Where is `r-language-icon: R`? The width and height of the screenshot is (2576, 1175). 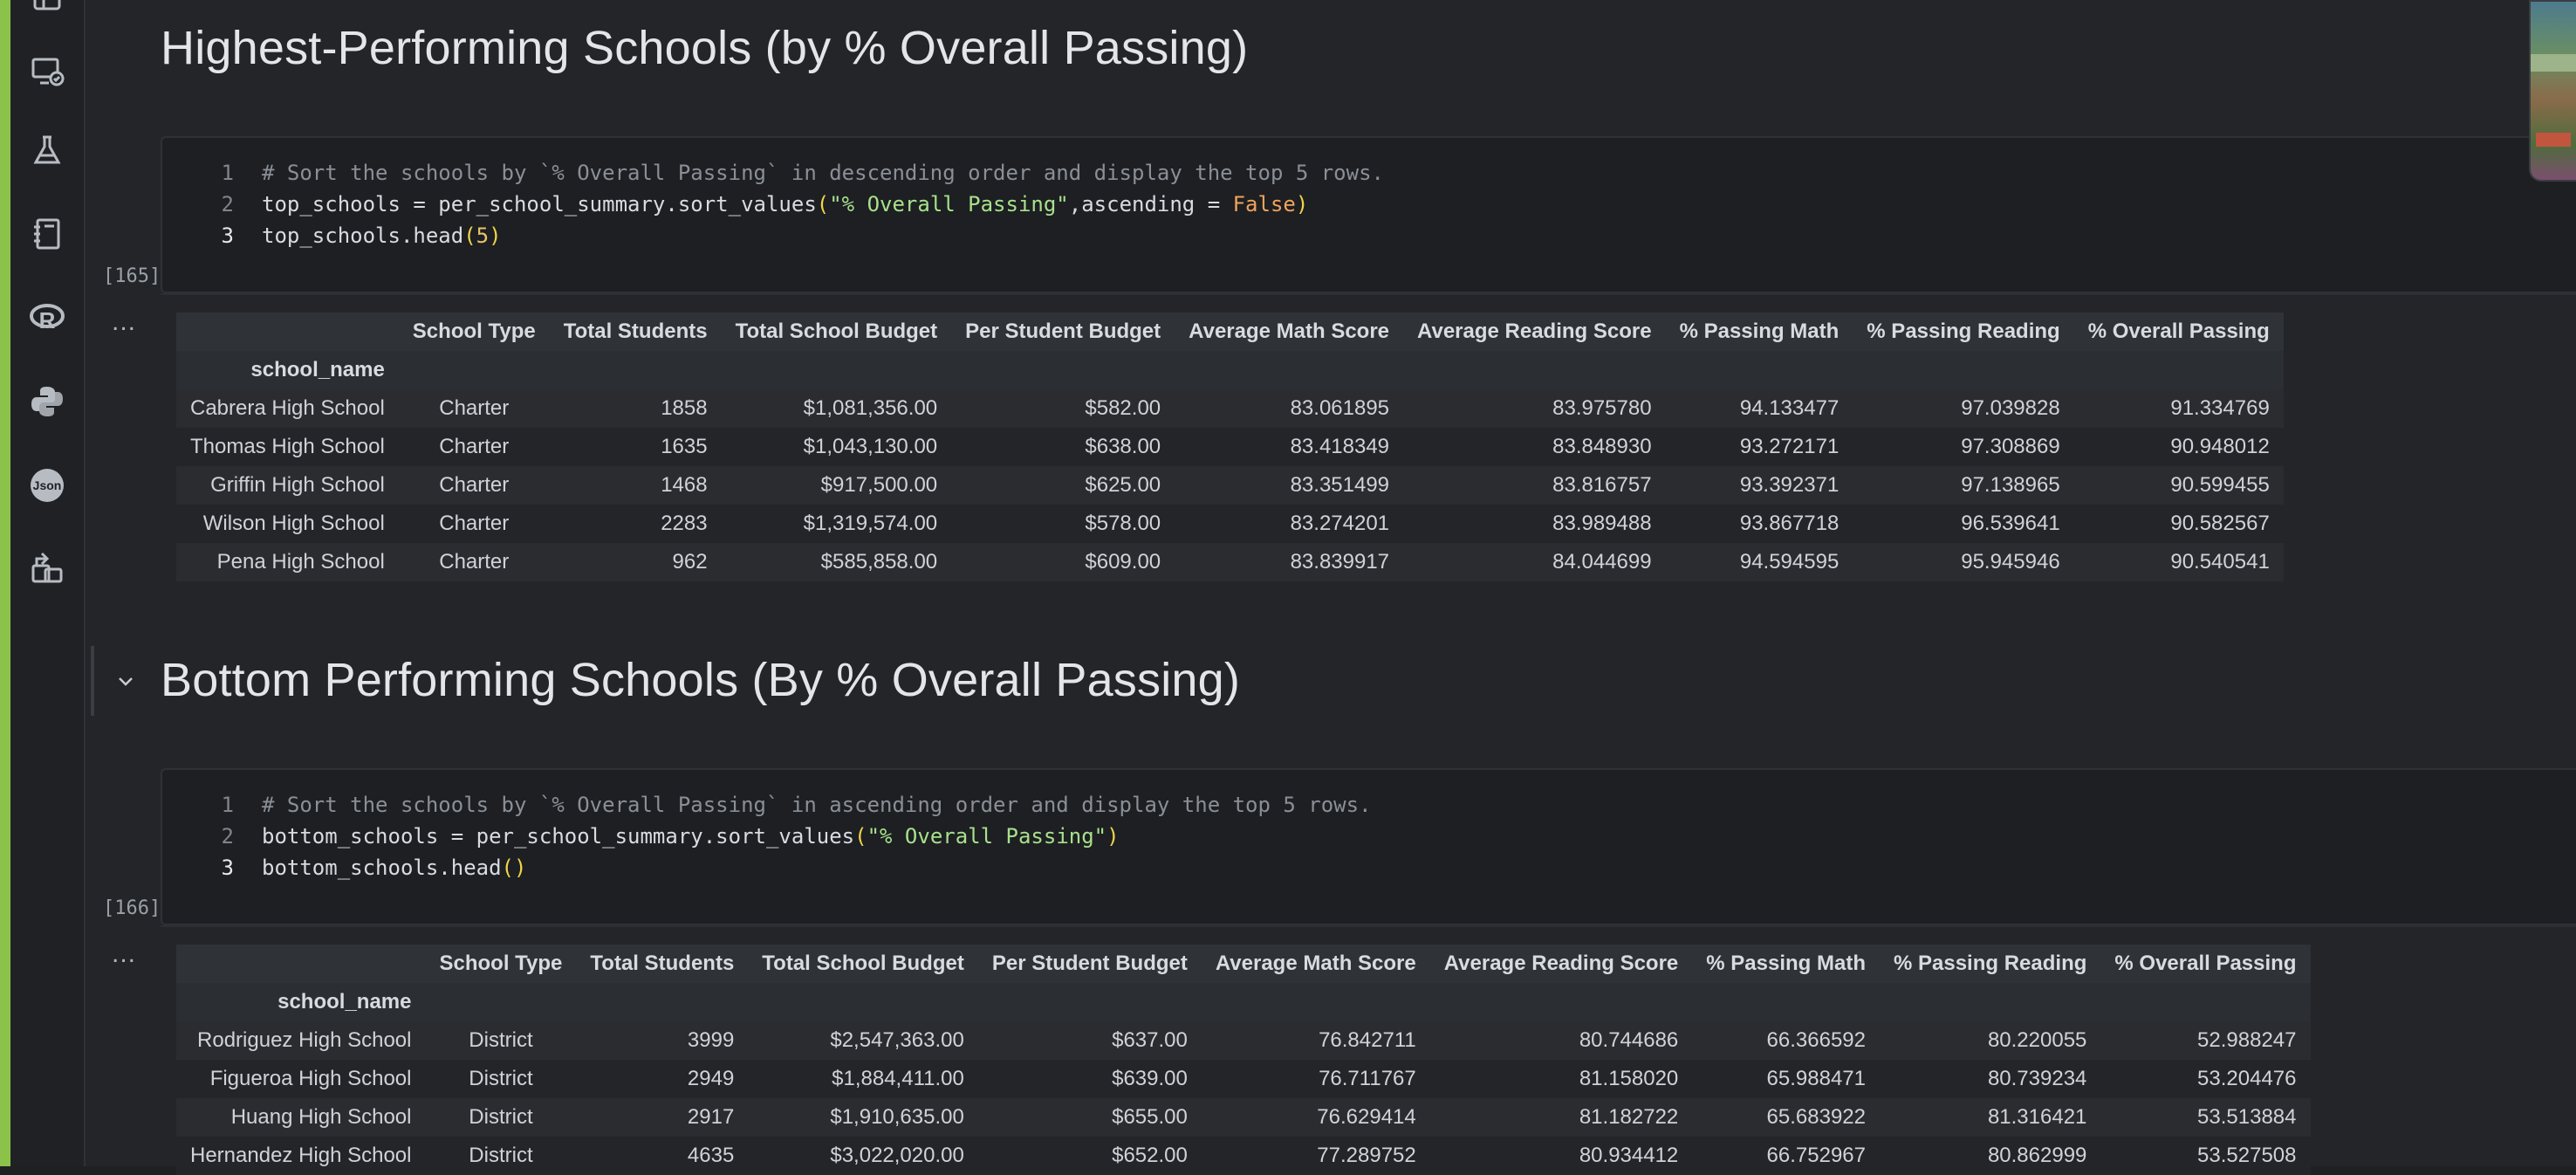
r-language-icon: R is located at coordinates (48, 317).